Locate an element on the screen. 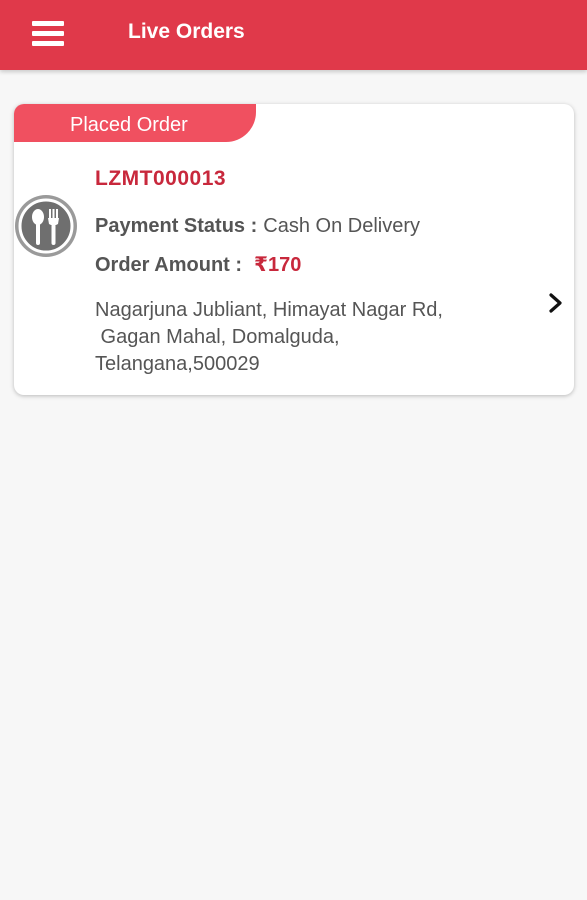  payment-status-row: Payment Status : Cash On Delivery is located at coordinates (257, 226).